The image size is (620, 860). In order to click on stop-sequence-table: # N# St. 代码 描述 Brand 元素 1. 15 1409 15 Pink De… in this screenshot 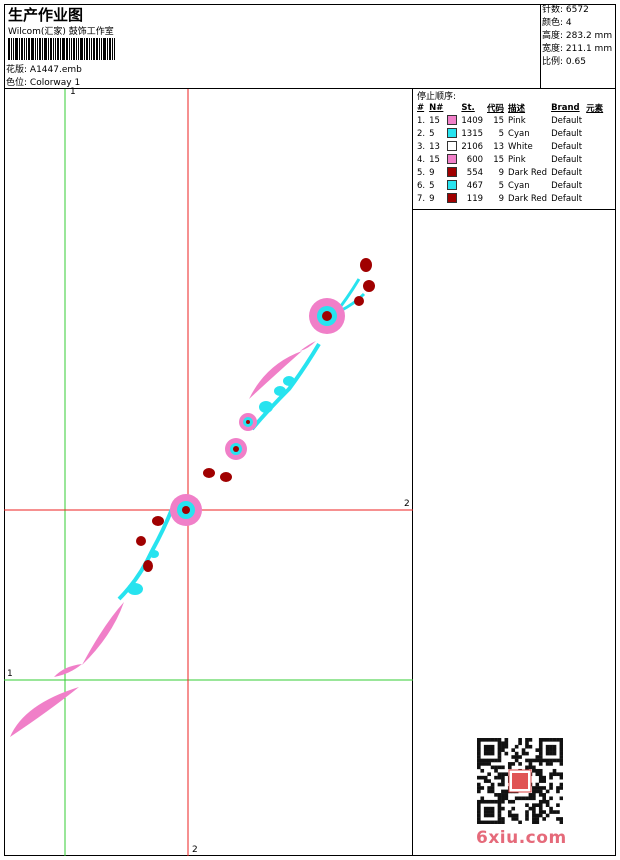, I will do `click(510, 153)`.